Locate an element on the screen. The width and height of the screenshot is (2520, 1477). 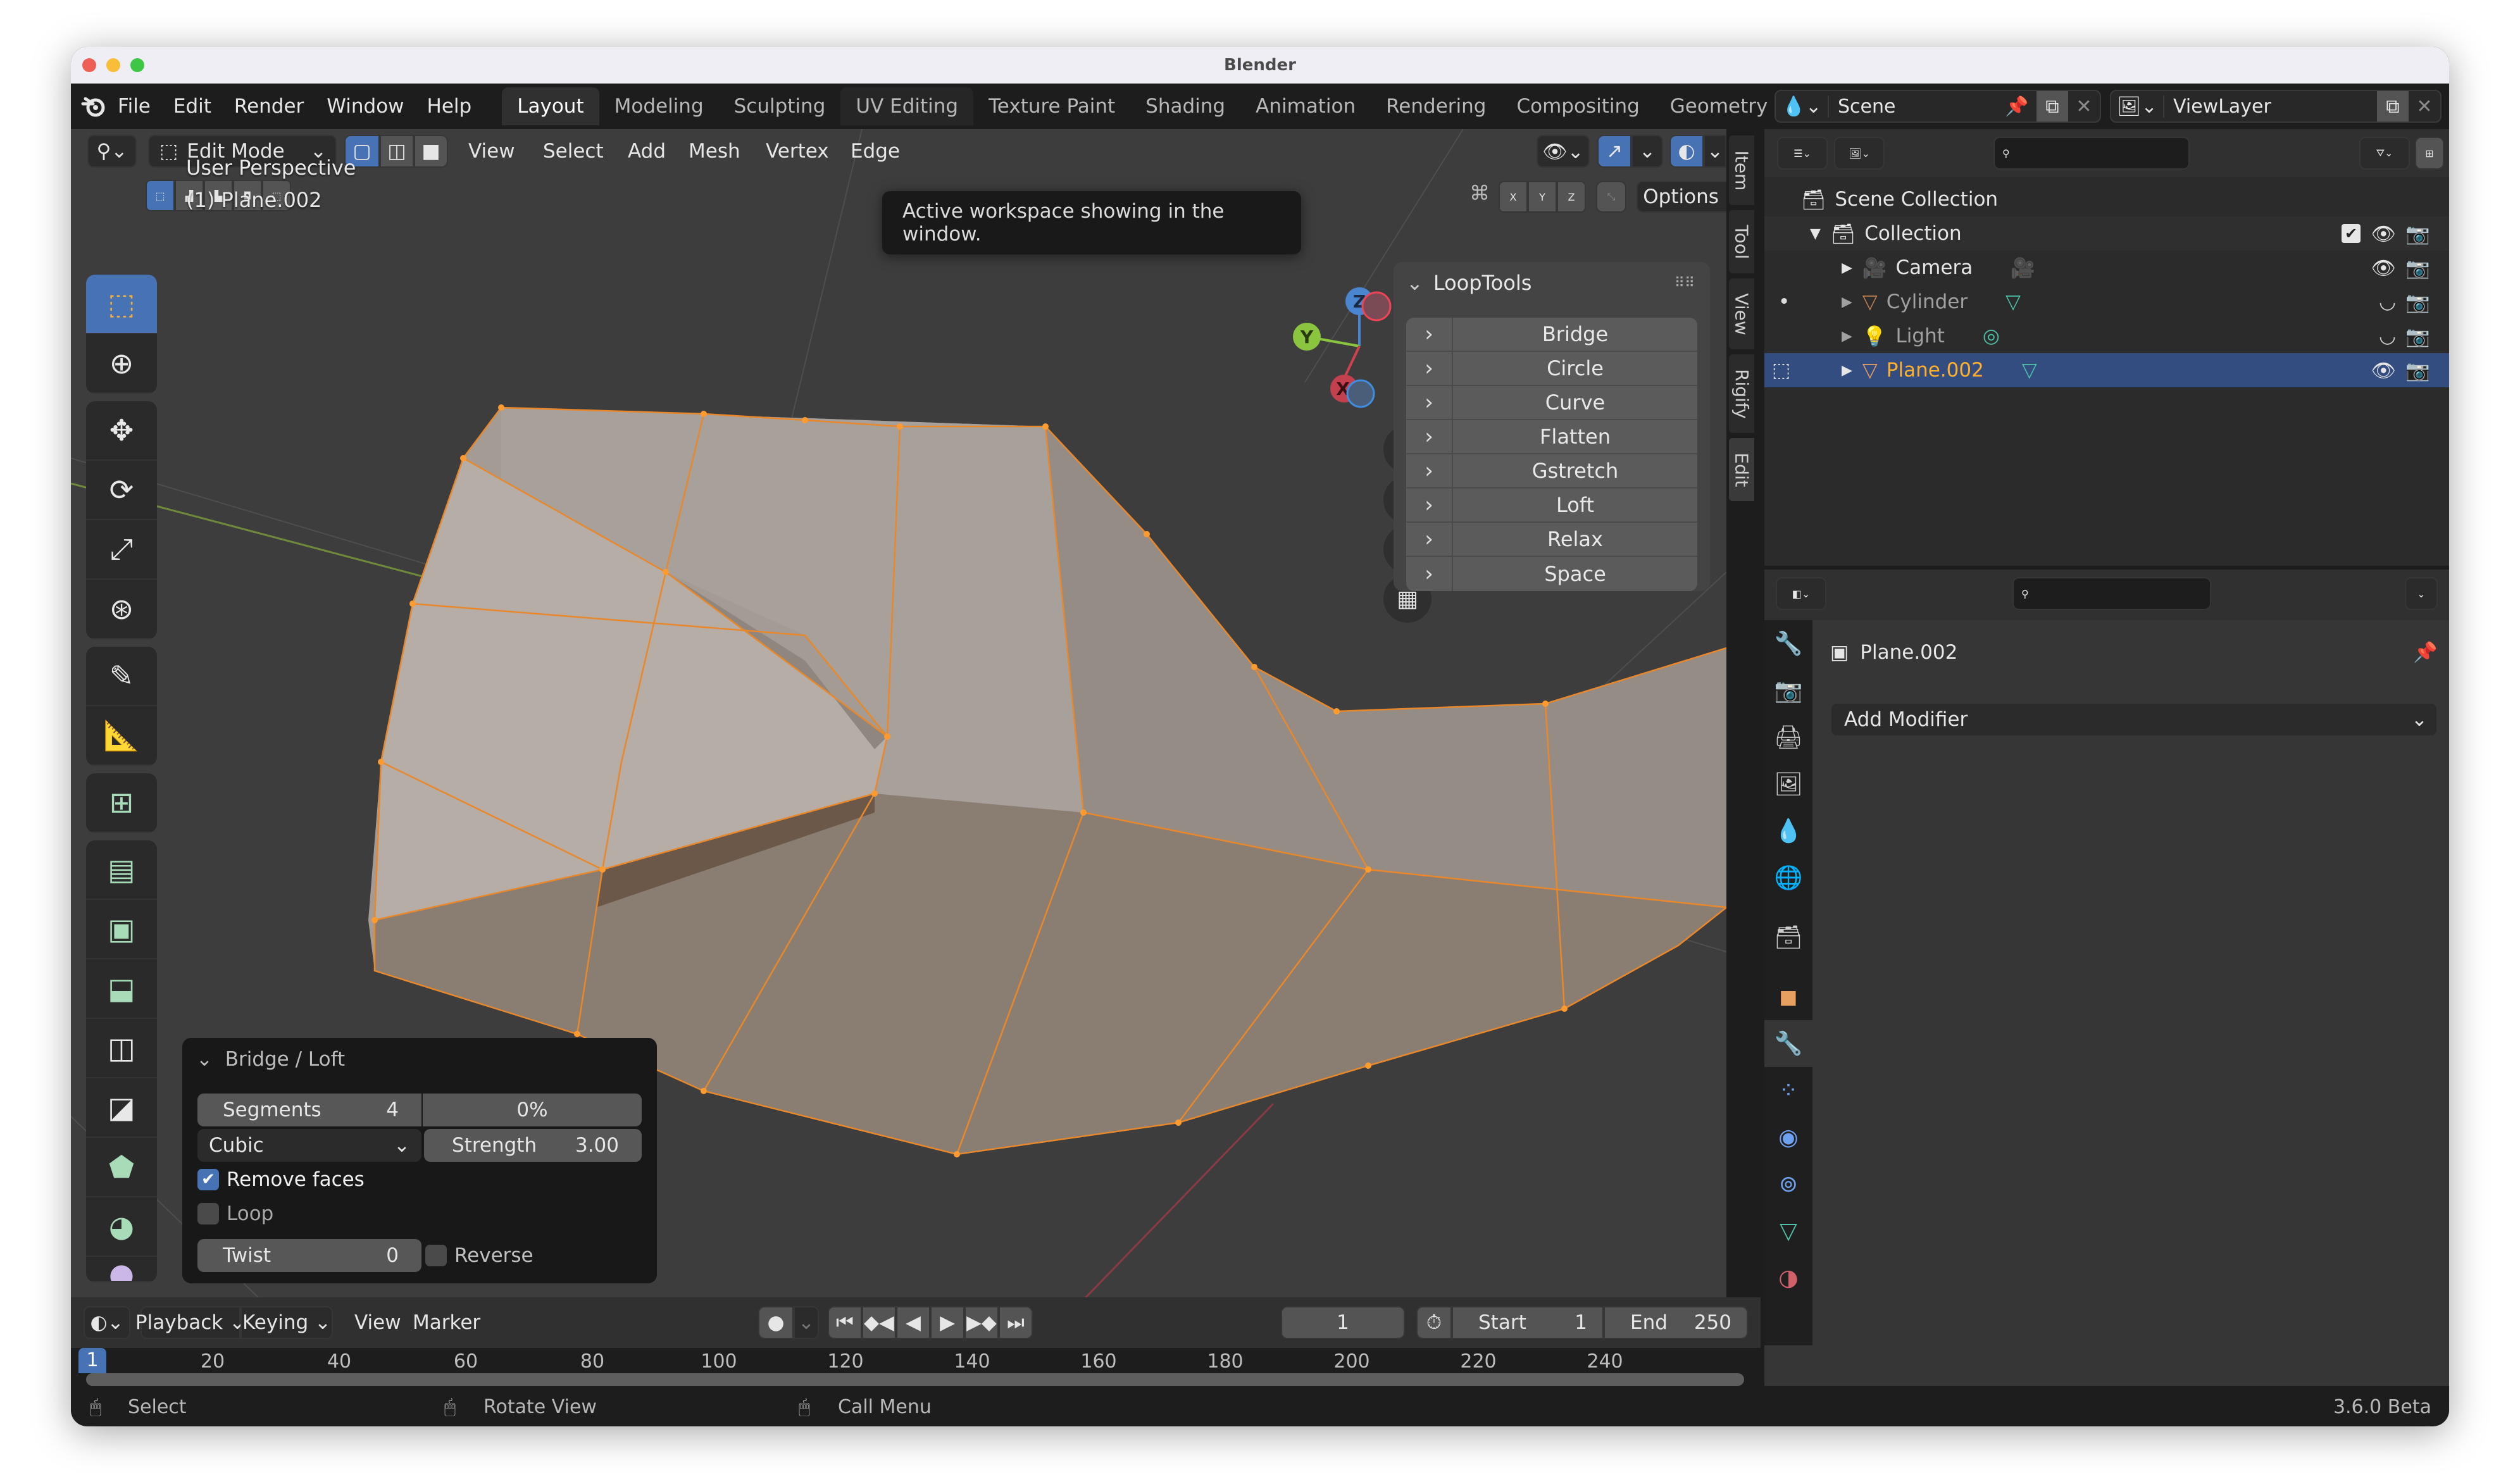
playback-menu: Playback ⌄ is located at coordinates (190, 1323).